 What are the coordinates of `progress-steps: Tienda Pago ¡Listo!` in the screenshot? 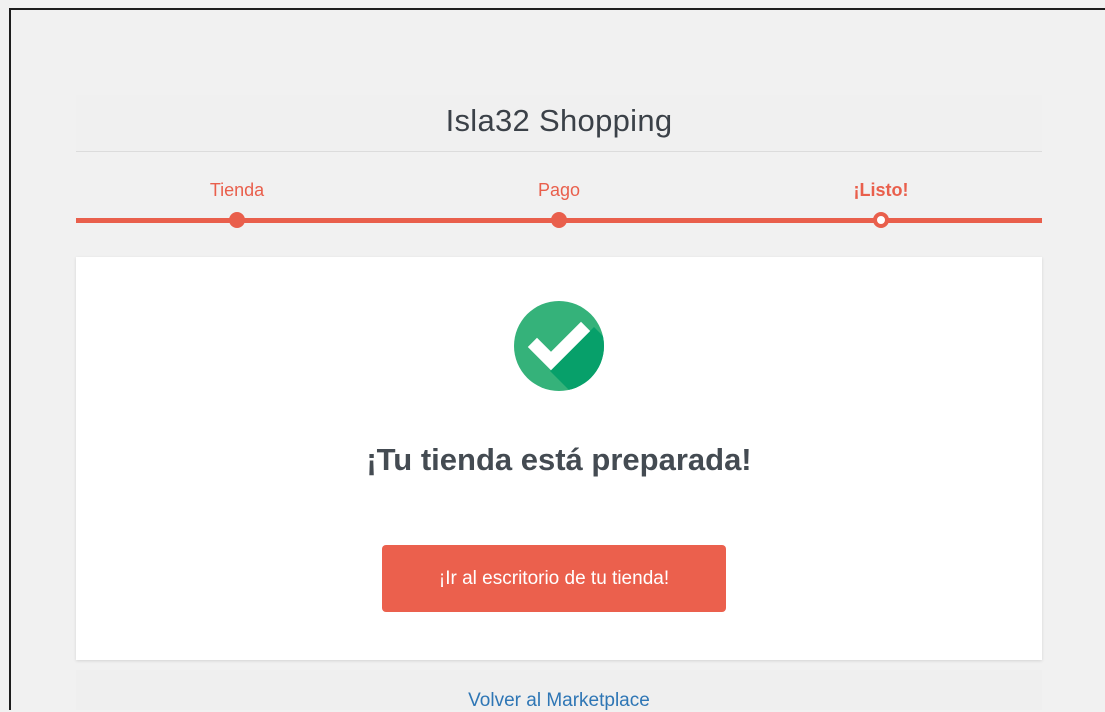 It's located at (559, 197).